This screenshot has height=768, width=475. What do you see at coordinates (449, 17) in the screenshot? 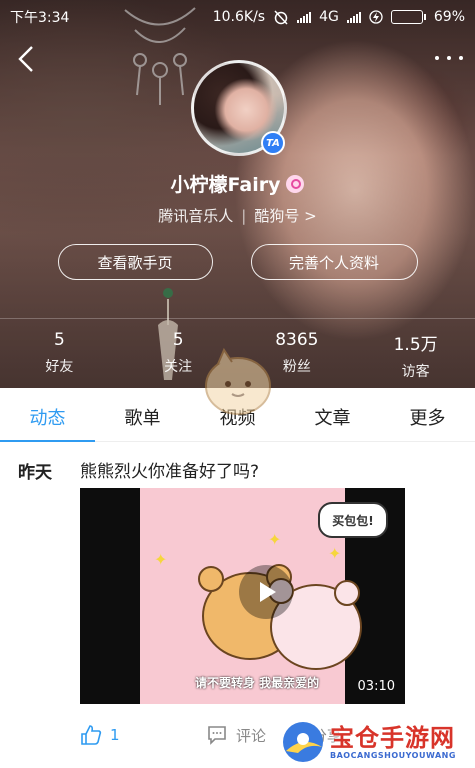
I see `battery-percent: 69%` at bounding box center [449, 17].